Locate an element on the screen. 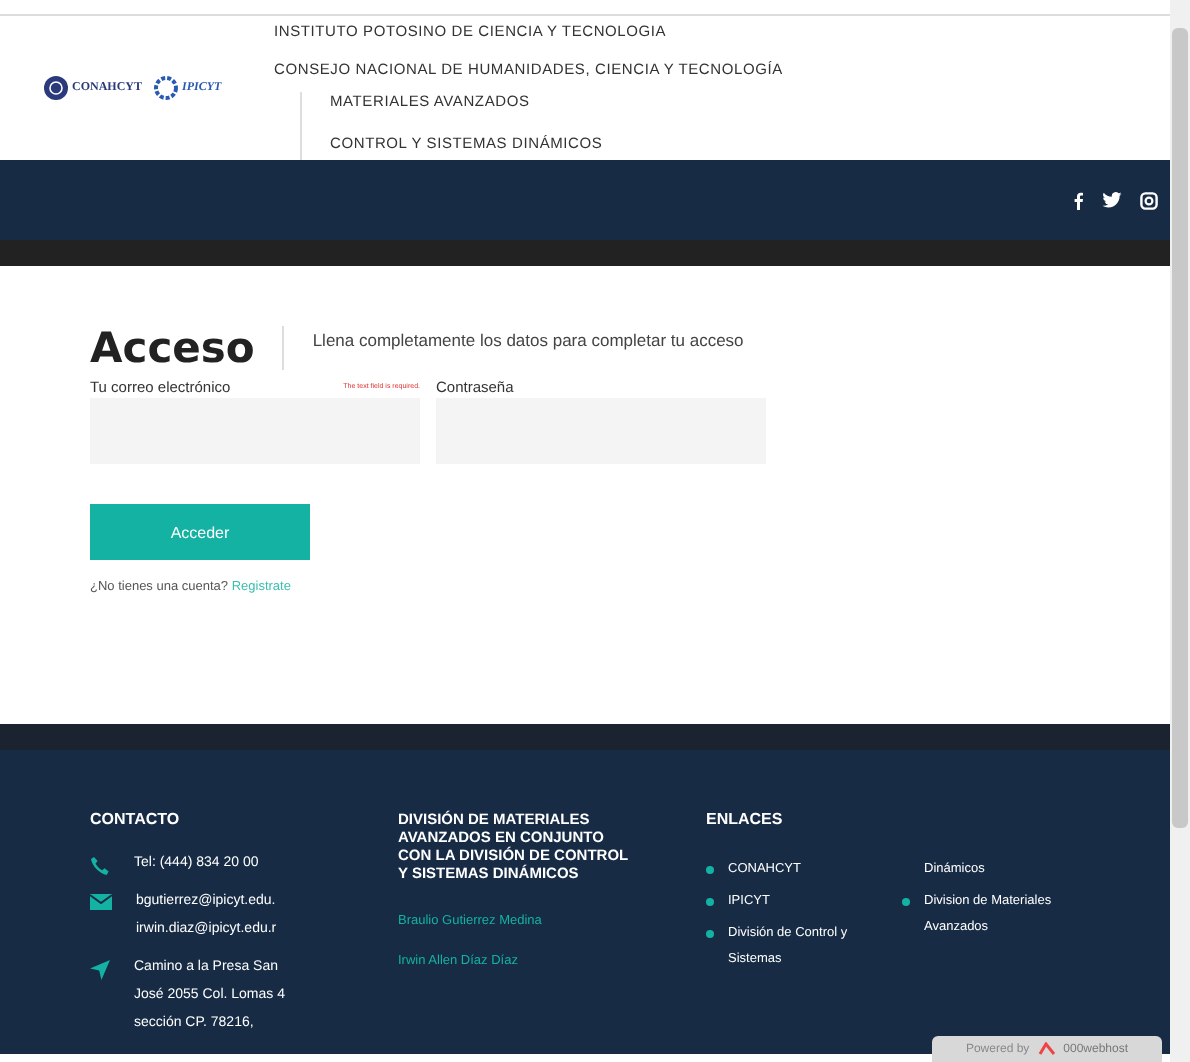 This screenshot has height=1062, width=1190. bird-icon is located at coordinates (1112, 200).